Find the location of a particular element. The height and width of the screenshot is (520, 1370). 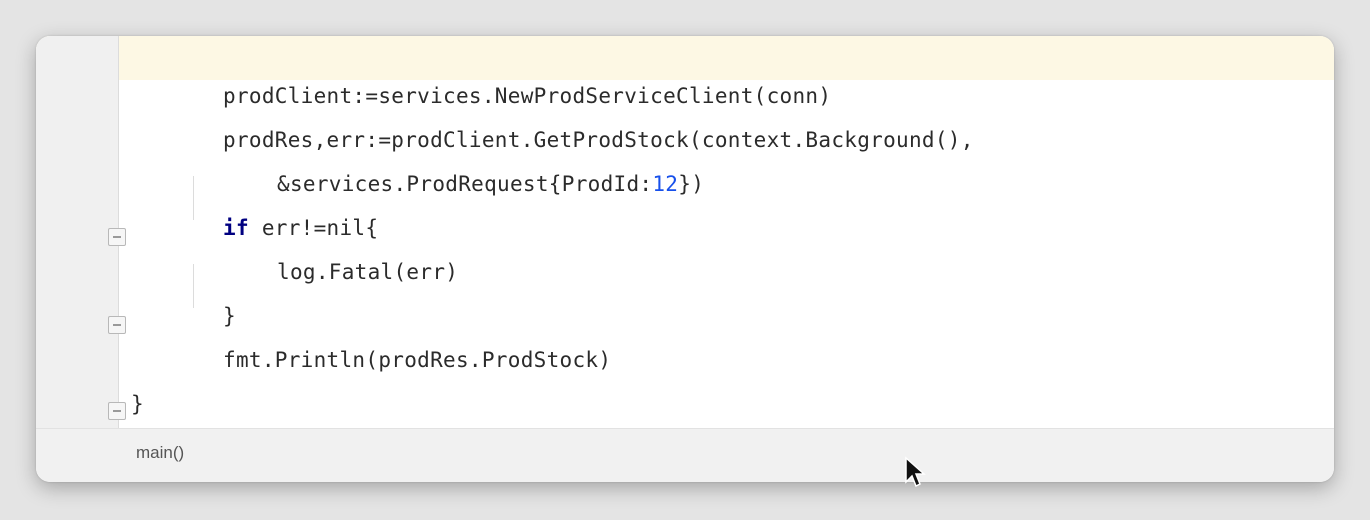

code-token: fmt.Println(prodRes.ProdStock) is located at coordinates (417, 360).